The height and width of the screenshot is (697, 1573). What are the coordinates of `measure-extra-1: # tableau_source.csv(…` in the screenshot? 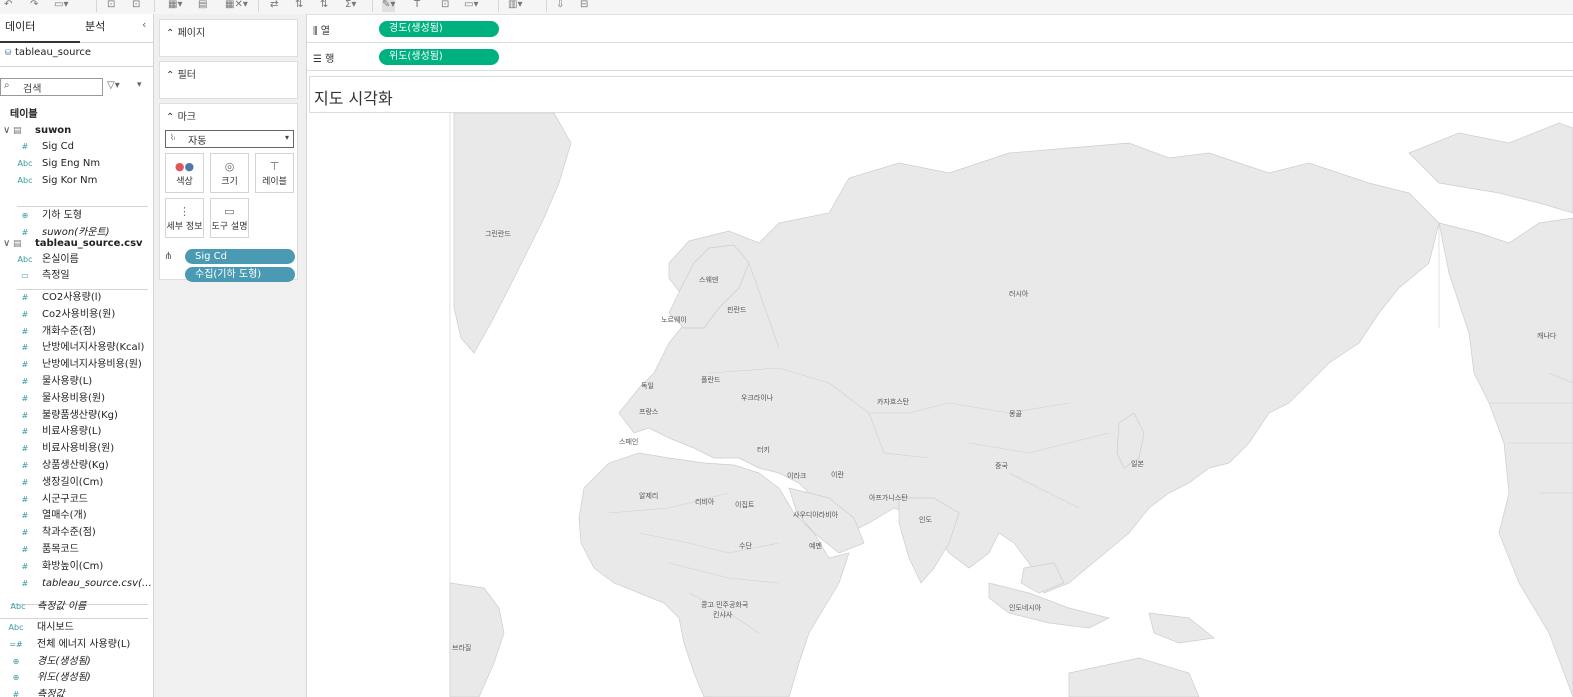 It's located at (76, 584).